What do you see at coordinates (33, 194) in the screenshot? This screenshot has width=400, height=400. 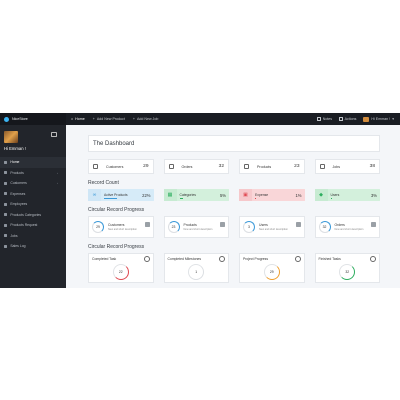 I see `sidebar-item-expenses: Expenses` at bounding box center [33, 194].